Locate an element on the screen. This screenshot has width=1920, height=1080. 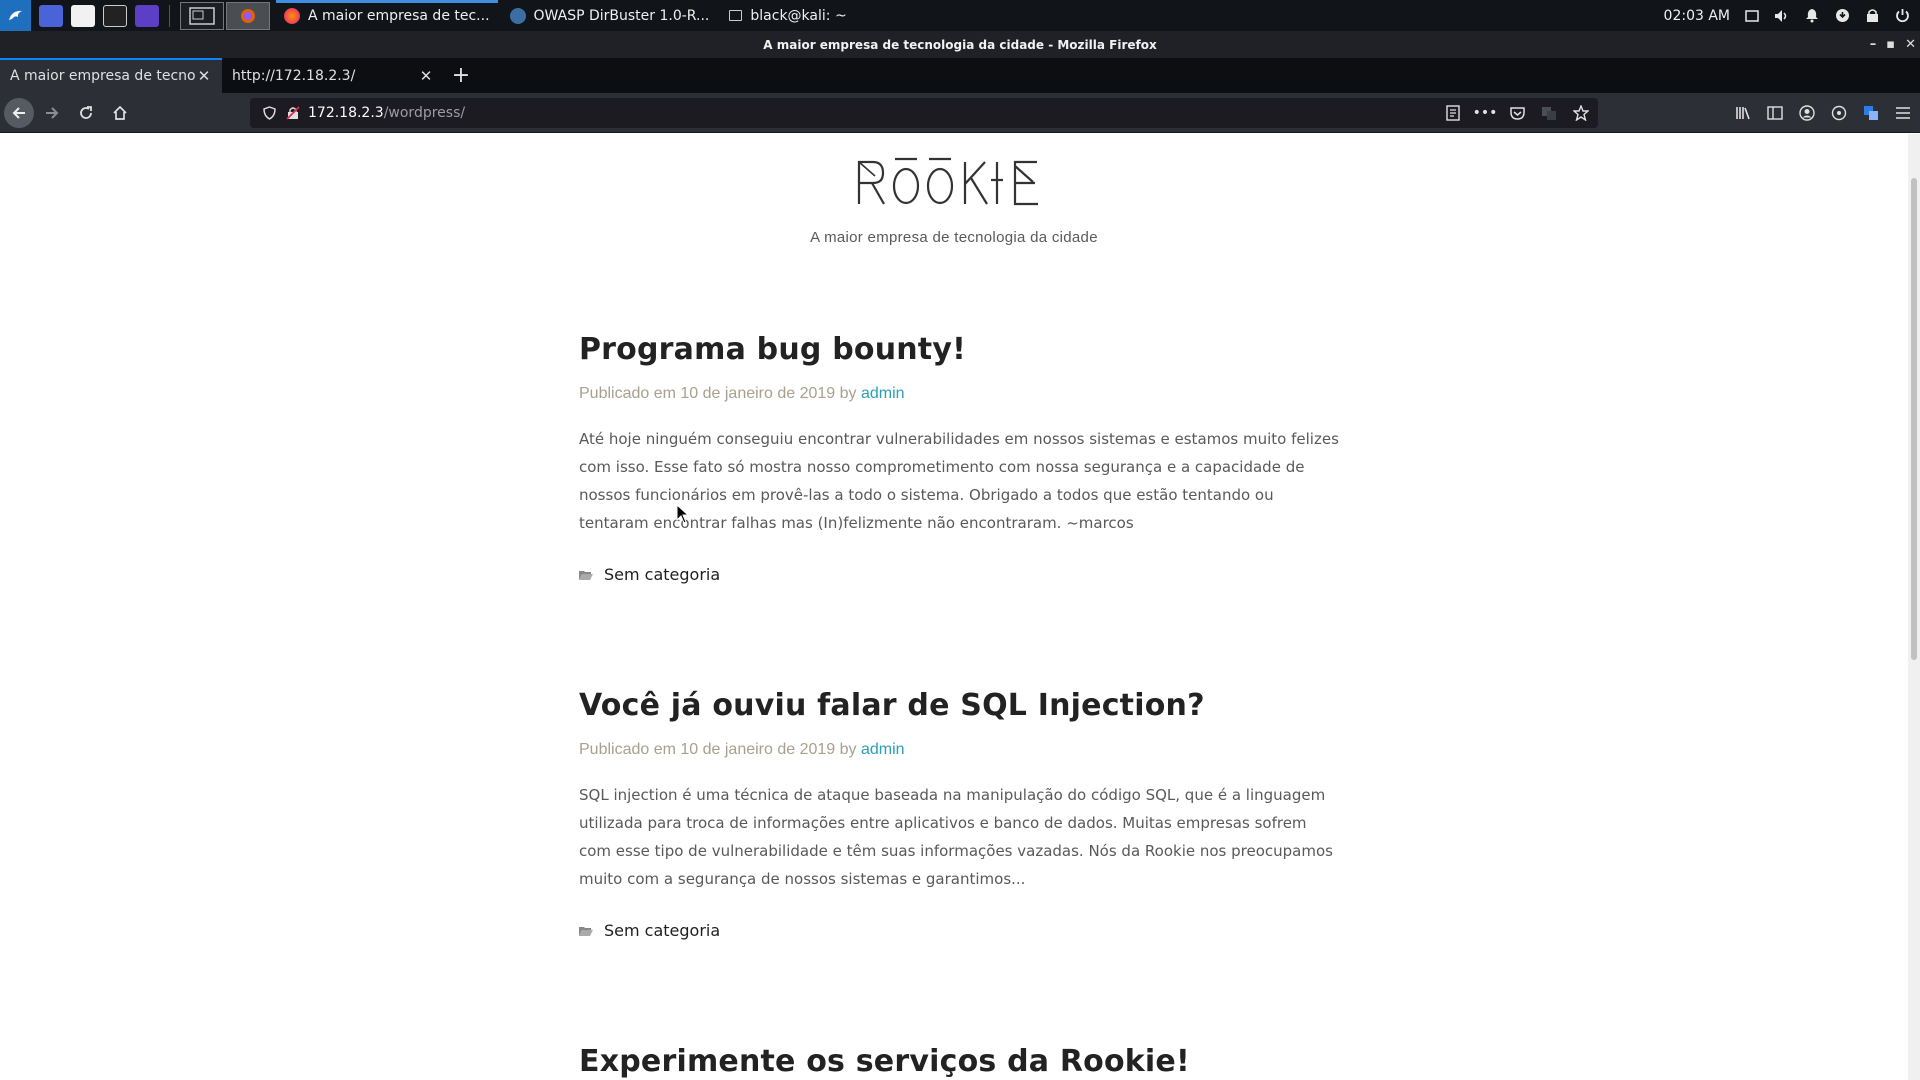
insecure-lock-icon is located at coordinates (293, 113).